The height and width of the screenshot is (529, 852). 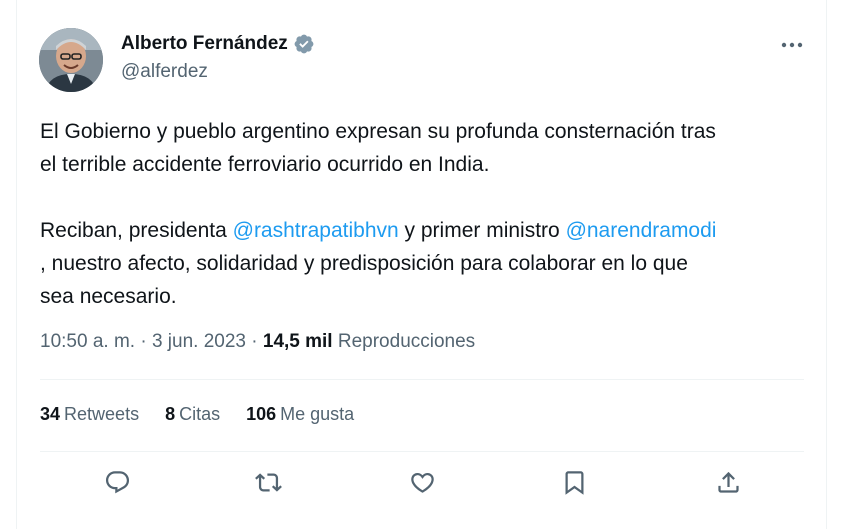 What do you see at coordinates (200, 414) in the screenshot?
I see `quotes-label: Citas` at bounding box center [200, 414].